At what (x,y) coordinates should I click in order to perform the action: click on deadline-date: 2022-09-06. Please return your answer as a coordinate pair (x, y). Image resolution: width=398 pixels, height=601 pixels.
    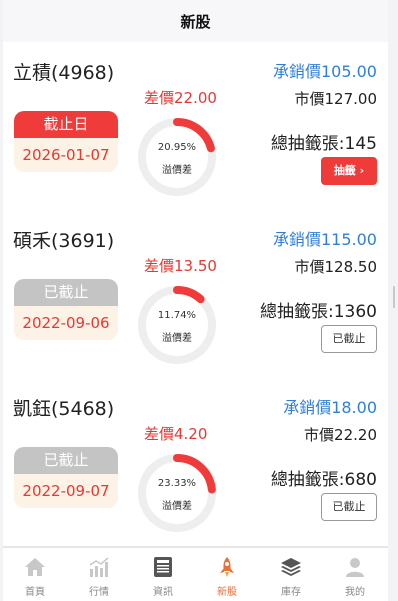
    Looking at the image, I should click on (66, 323).